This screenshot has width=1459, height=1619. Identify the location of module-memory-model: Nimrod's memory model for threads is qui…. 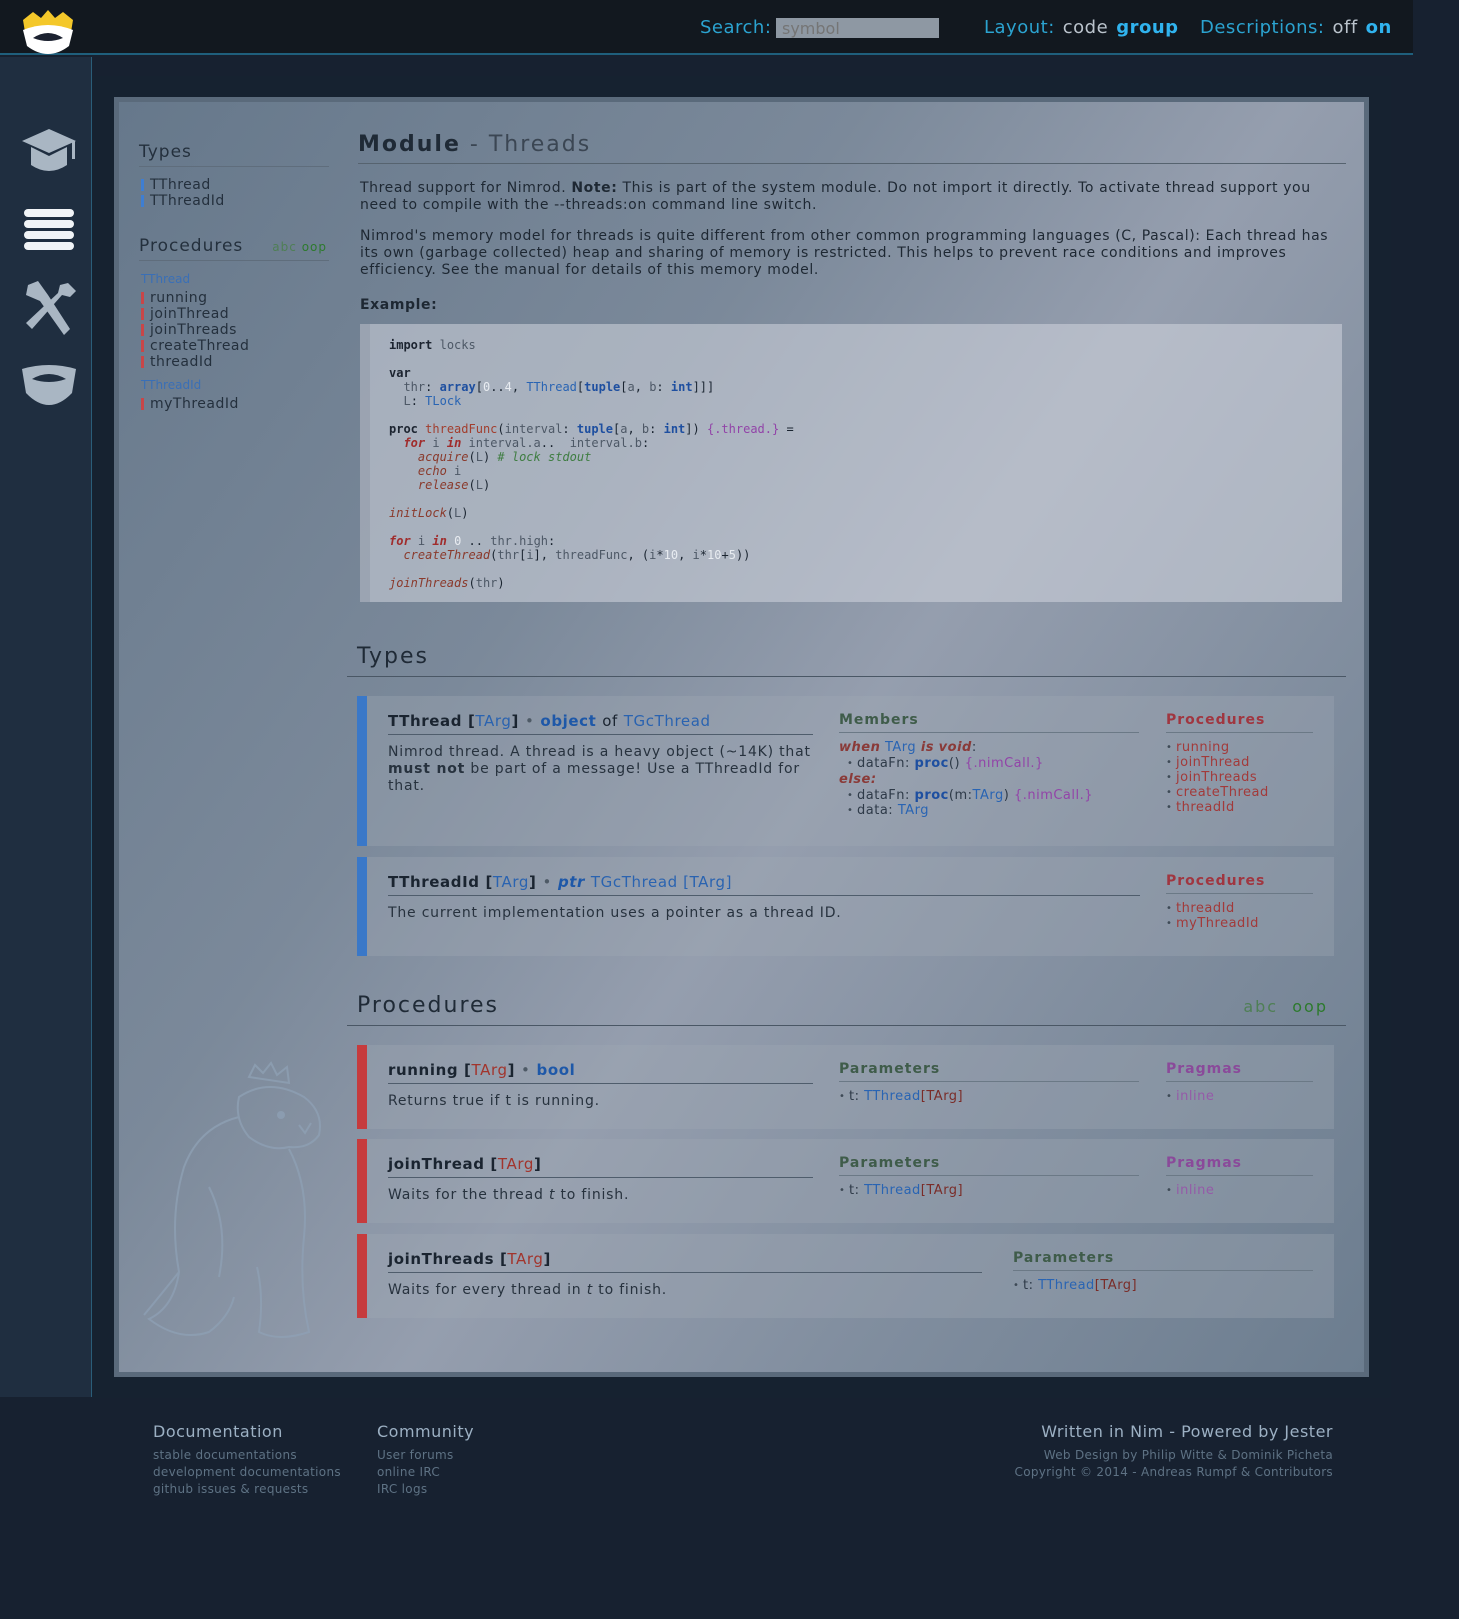
(844, 253).